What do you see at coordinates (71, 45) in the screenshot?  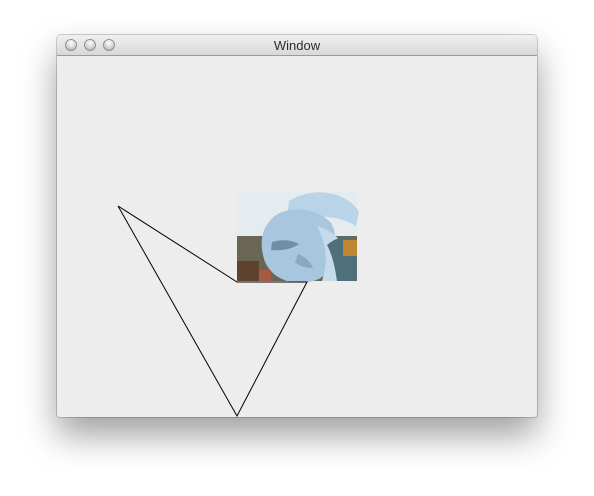 I see `close-button` at bounding box center [71, 45].